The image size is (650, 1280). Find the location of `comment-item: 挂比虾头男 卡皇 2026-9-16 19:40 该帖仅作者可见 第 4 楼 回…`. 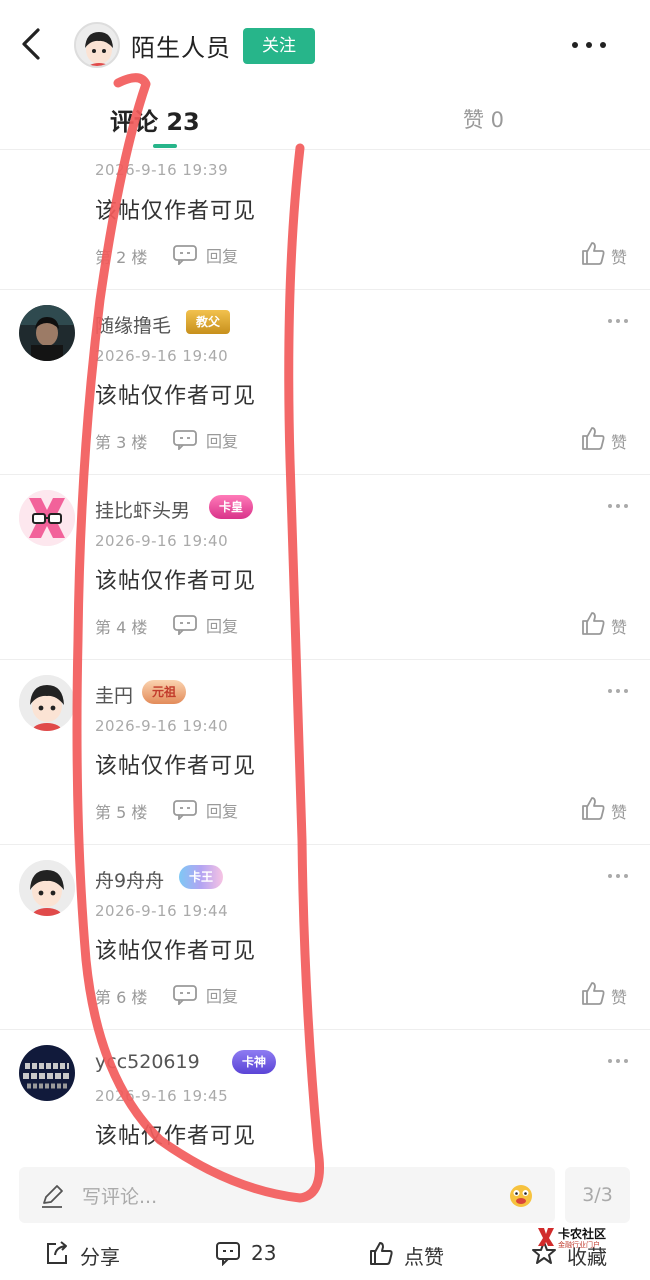

comment-item: 挂比虾头男 卡皇 2026-9-16 19:40 该帖仅作者可见 第 4 楼 回… is located at coordinates (325, 567).